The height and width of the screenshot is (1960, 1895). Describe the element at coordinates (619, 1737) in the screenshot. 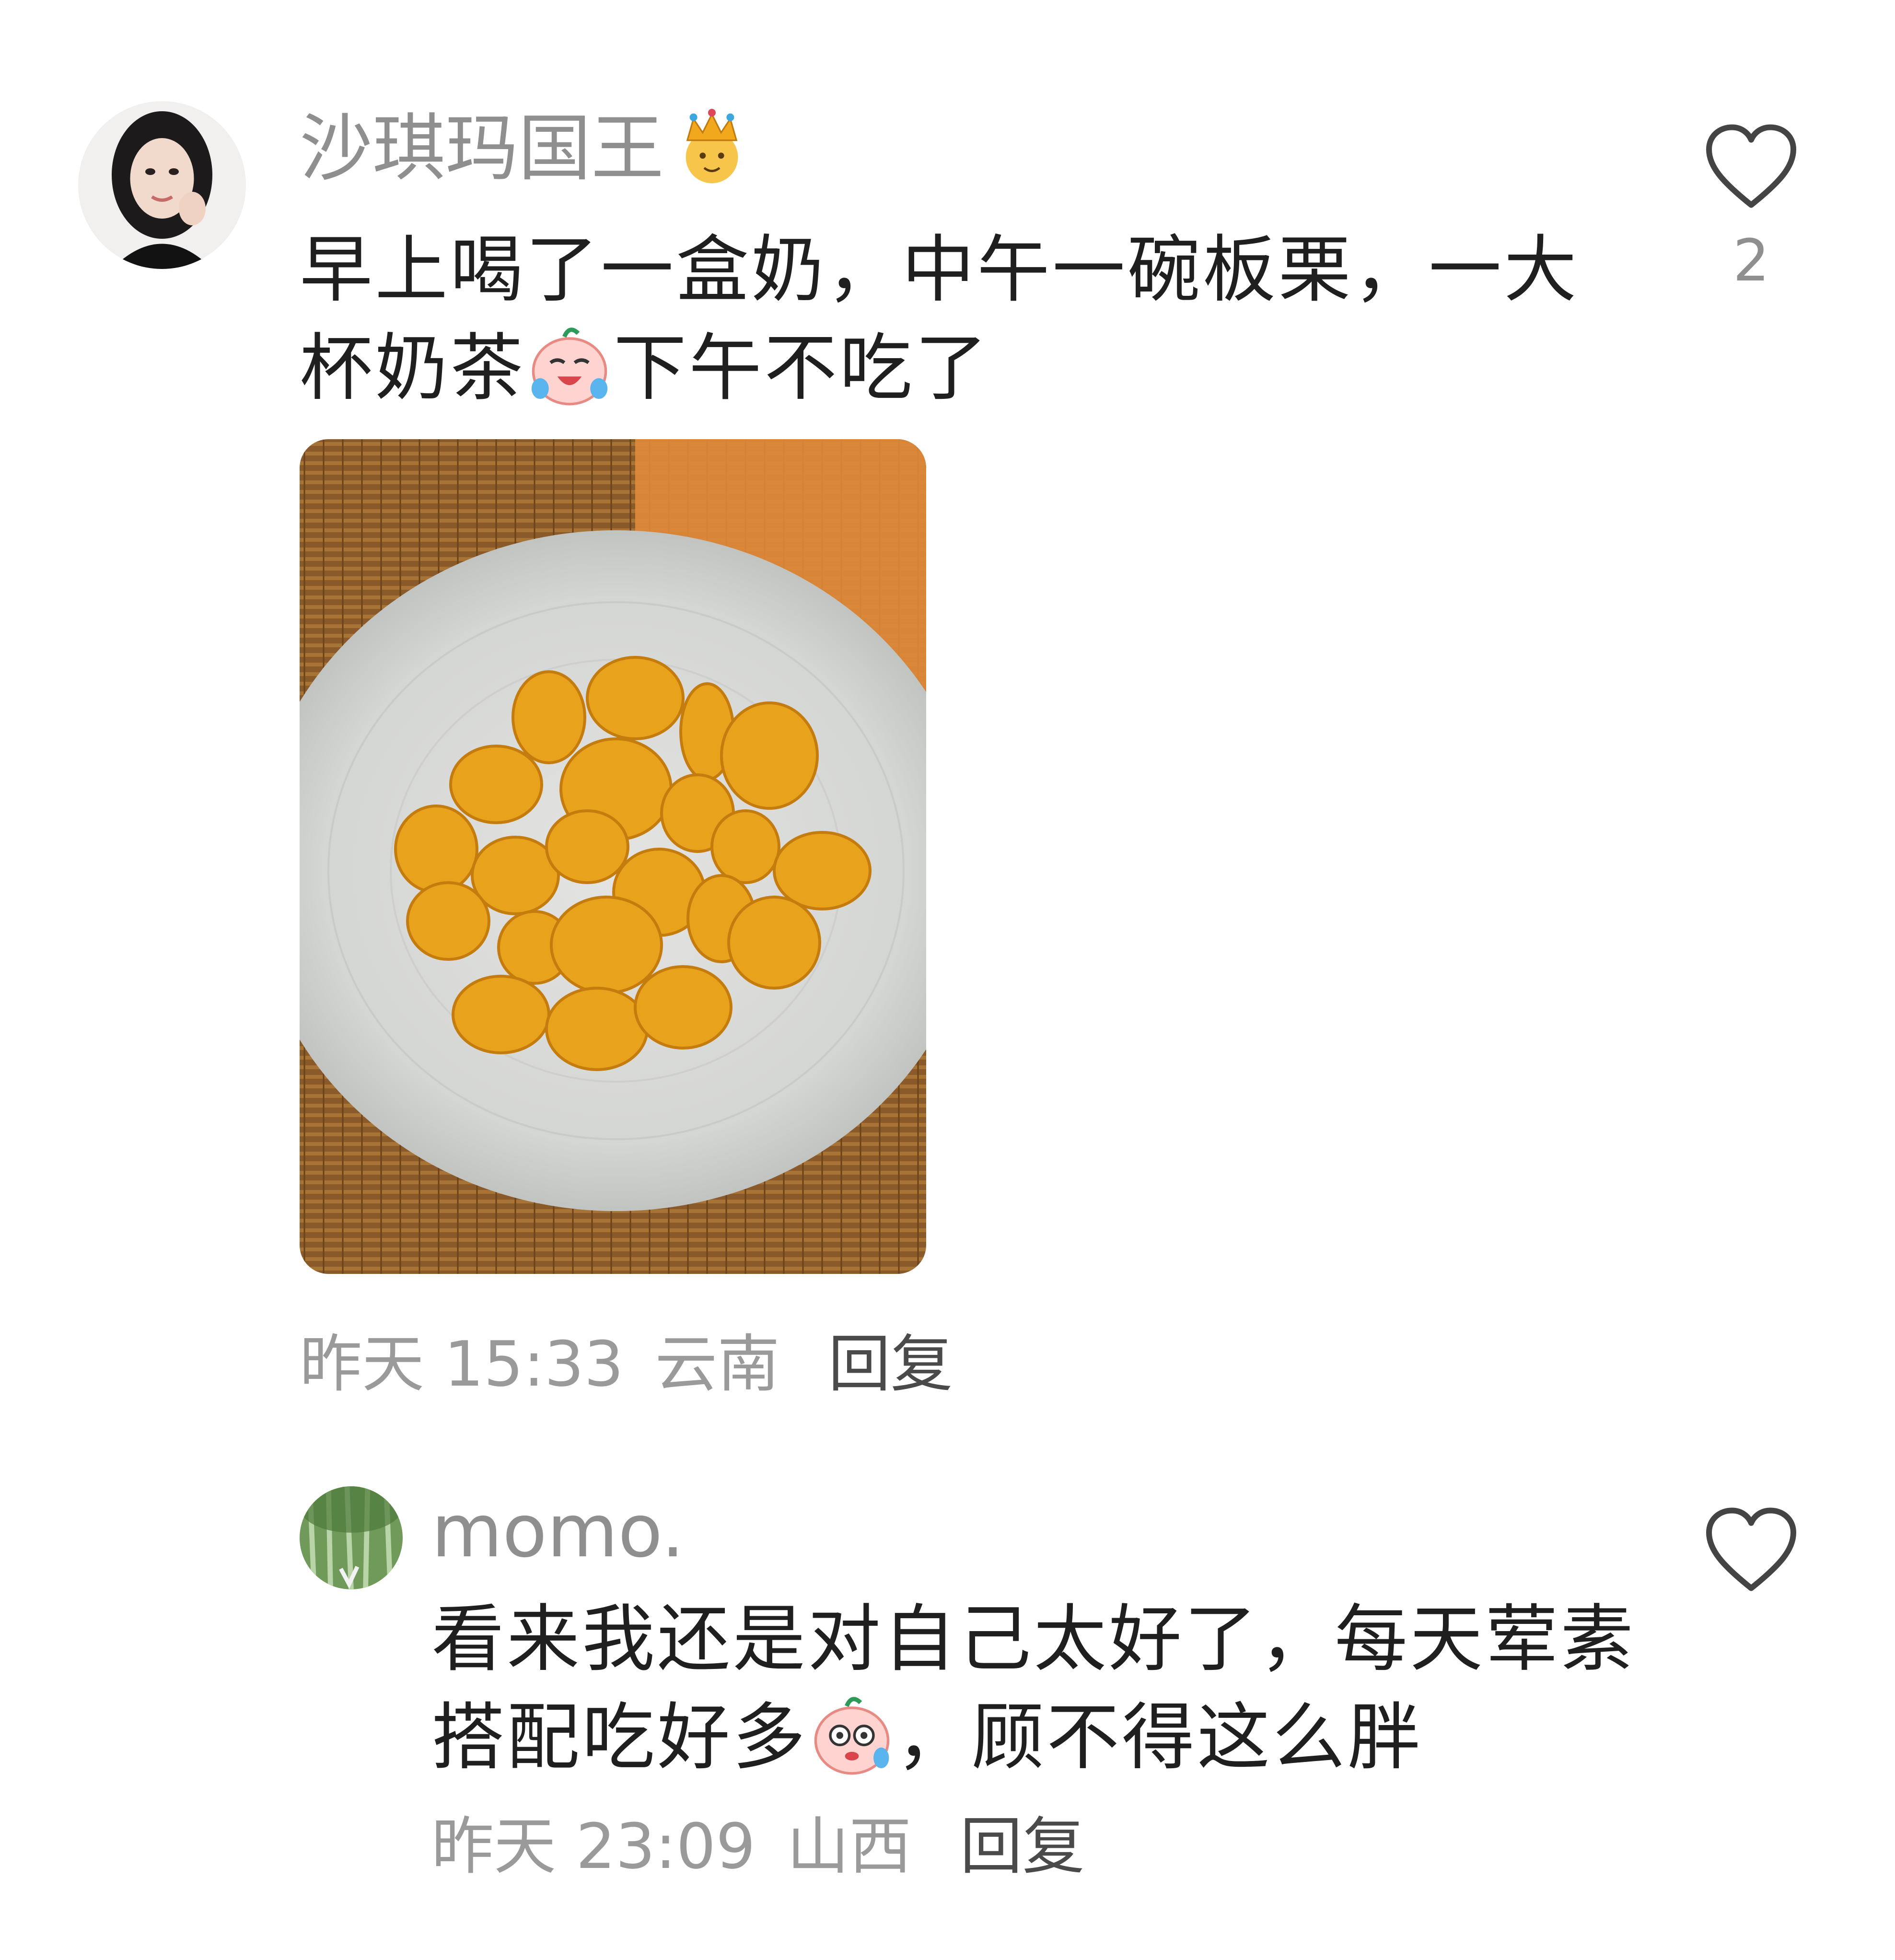

I see `comment-text-segment: 搭配吃好多` at that location.